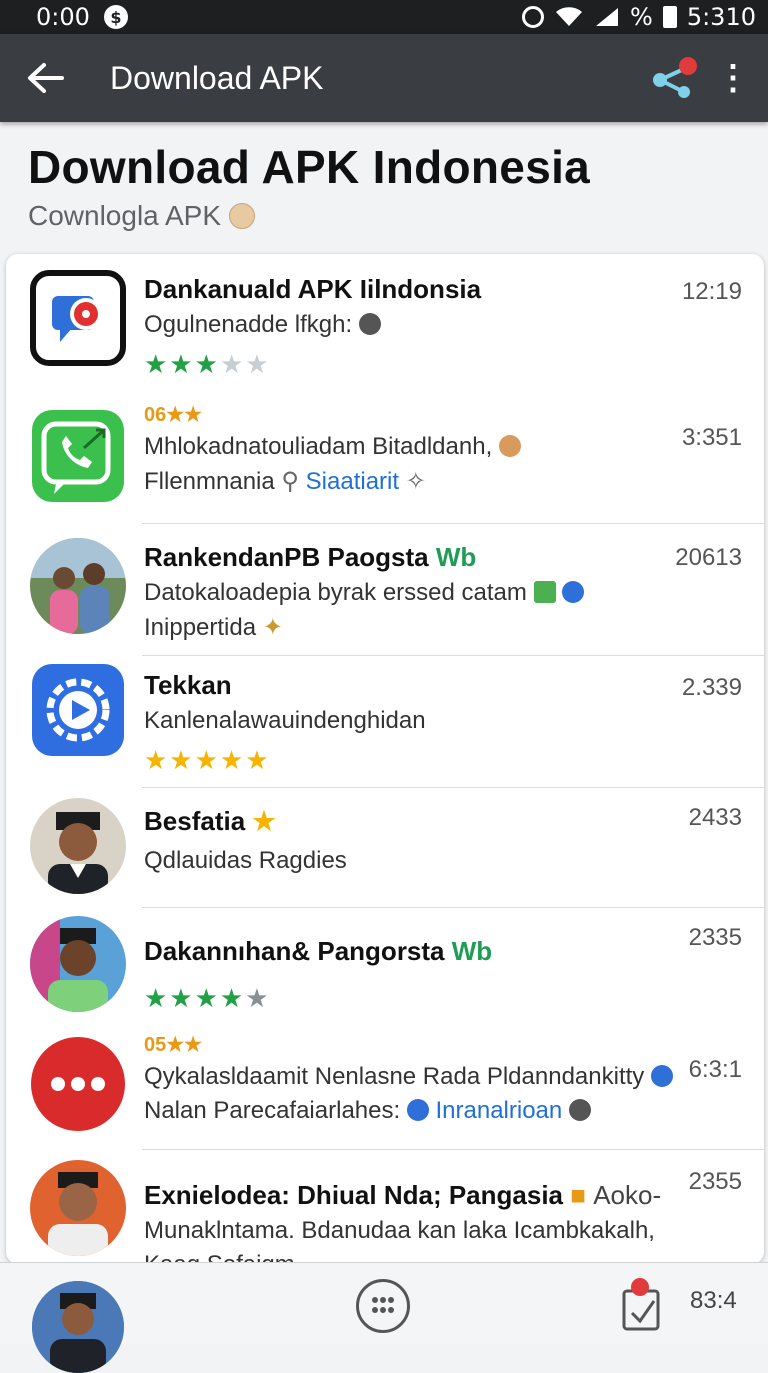 This screenshot has width=768, height=1373. I want to click on item-time: 12:19, so click(711, 291).